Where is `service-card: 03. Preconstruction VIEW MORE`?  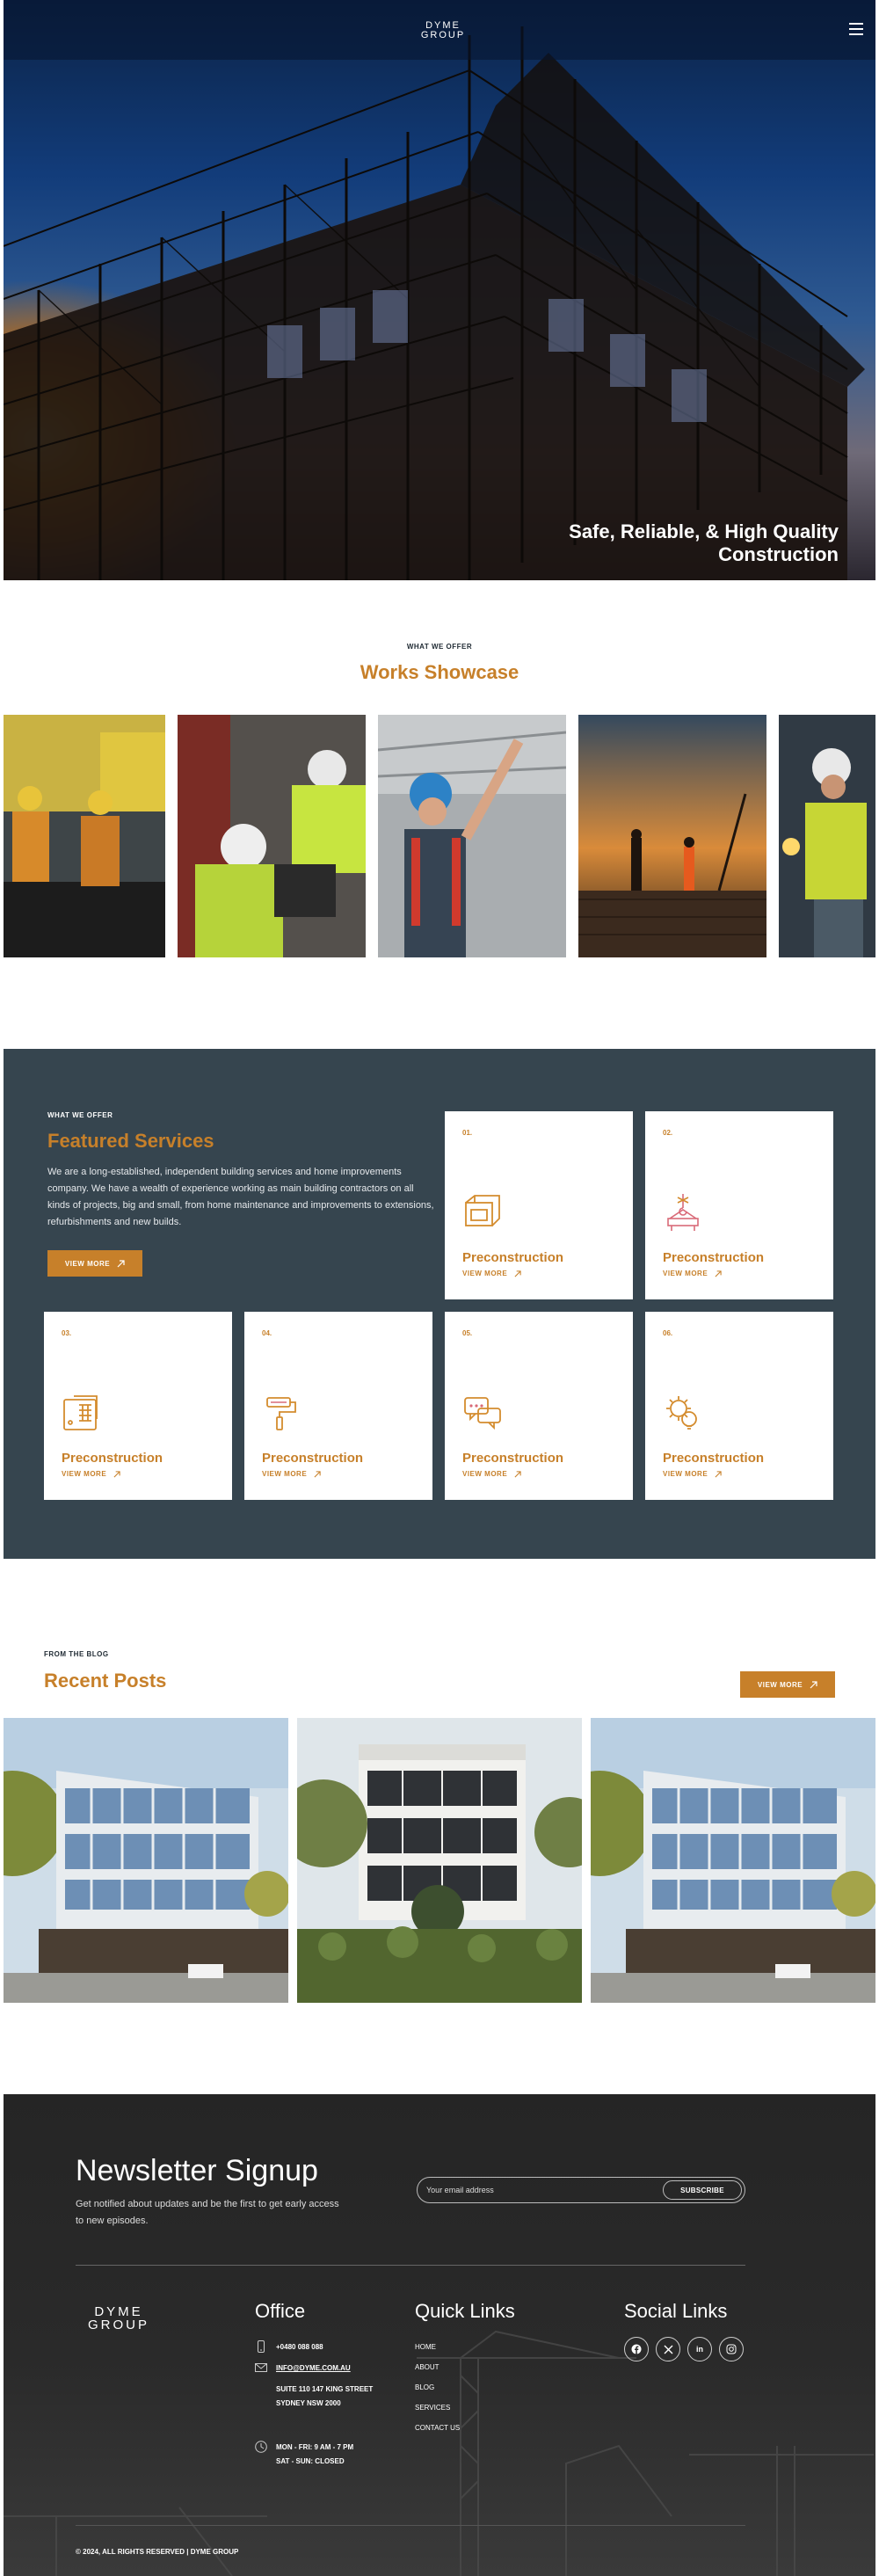
service-card: 03. Preconstruction VIEW MORE is located at coordinates (138, 1406).